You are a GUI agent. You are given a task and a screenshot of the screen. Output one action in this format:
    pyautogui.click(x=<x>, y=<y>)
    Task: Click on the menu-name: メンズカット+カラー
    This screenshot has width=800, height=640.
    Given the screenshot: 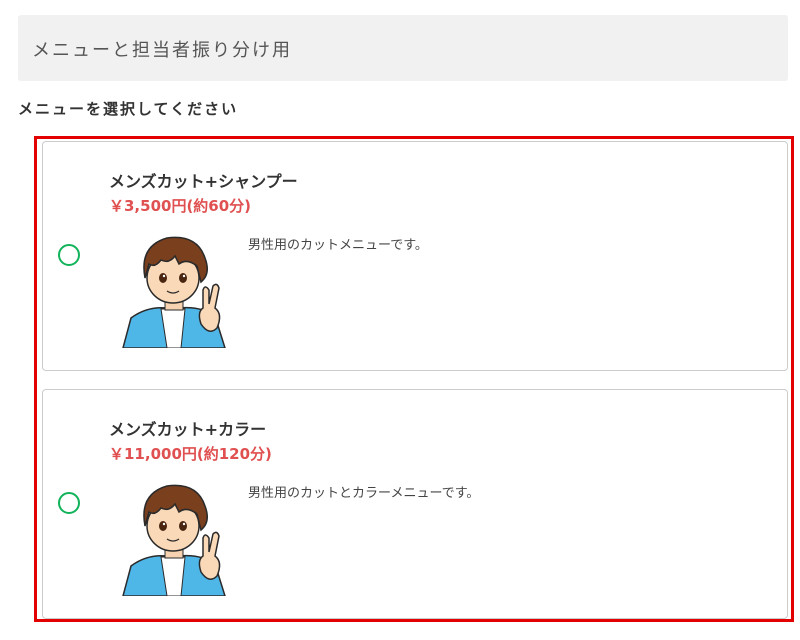 What is the action you would take?
    pyautogui.click(x=188, y=429)
    